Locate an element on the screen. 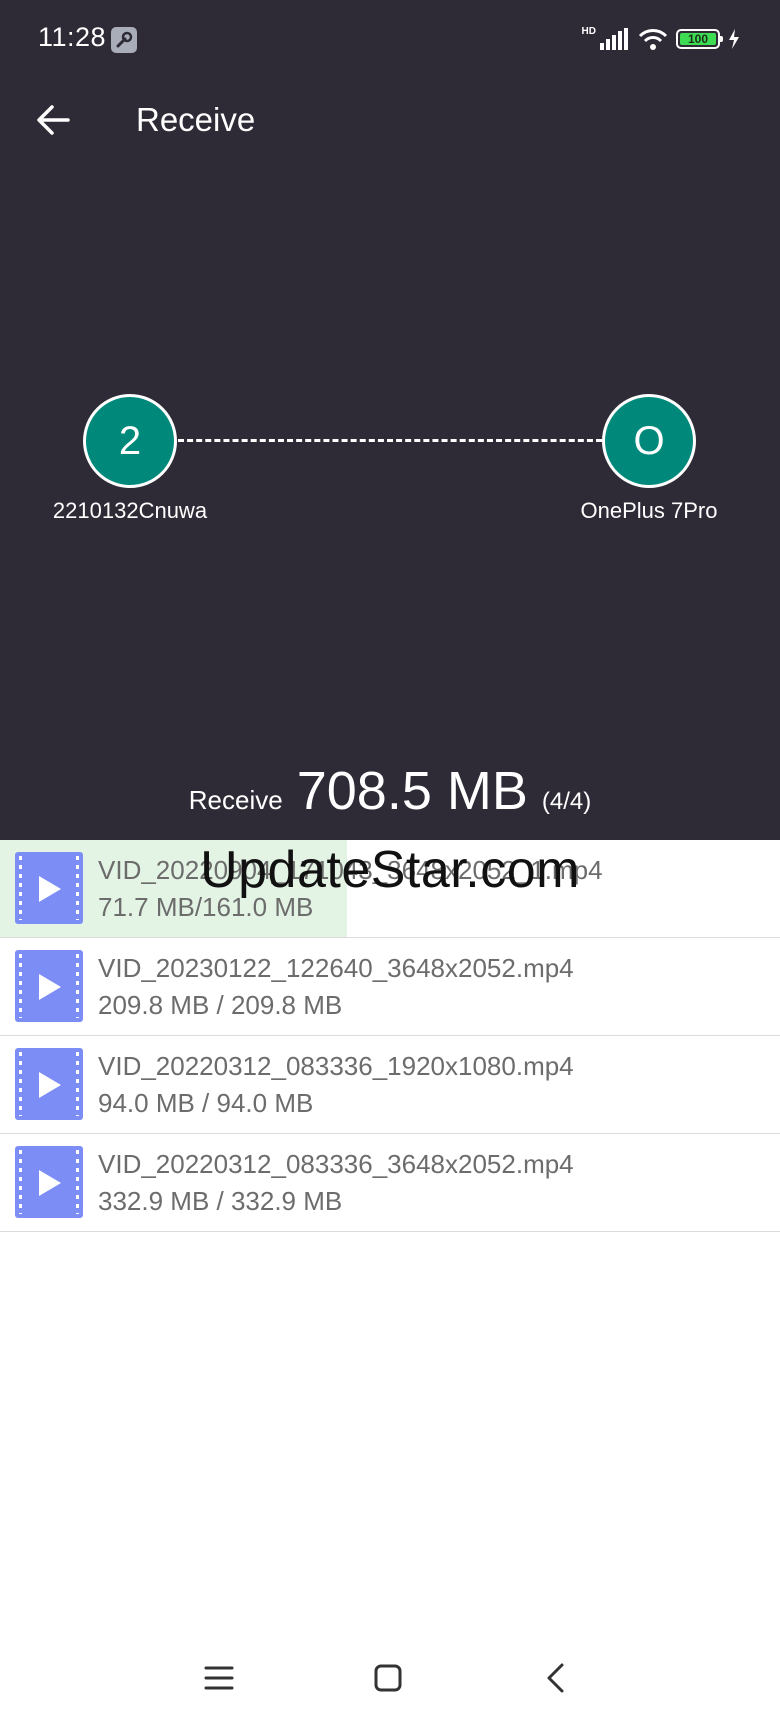 Image resolution: width=780 pixels, height=1733 pixels. sender-avatar: 2 is located at coordinates (130, 441).